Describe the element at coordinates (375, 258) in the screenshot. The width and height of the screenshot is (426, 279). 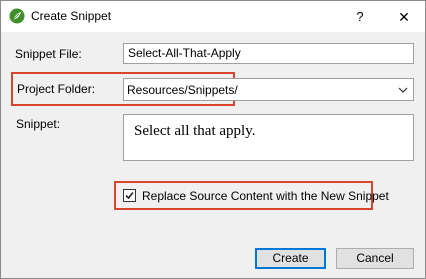
I see `cancel-button: Cancel` at that location.